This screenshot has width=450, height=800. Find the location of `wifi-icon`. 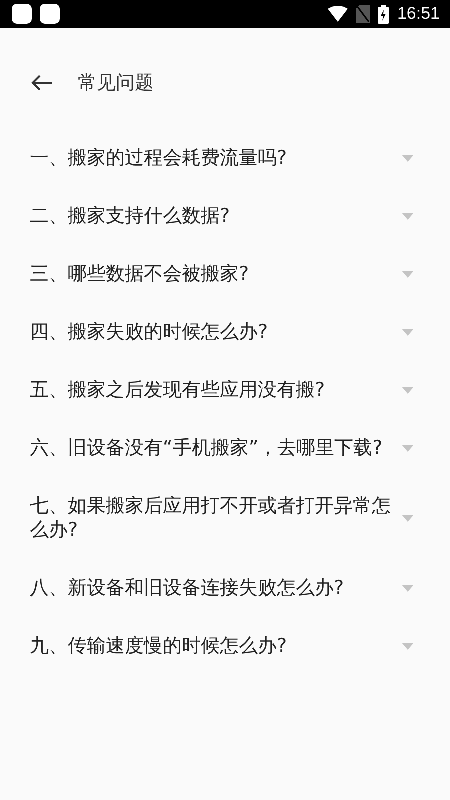

wifi-icon is located at coordinates (338, 14).